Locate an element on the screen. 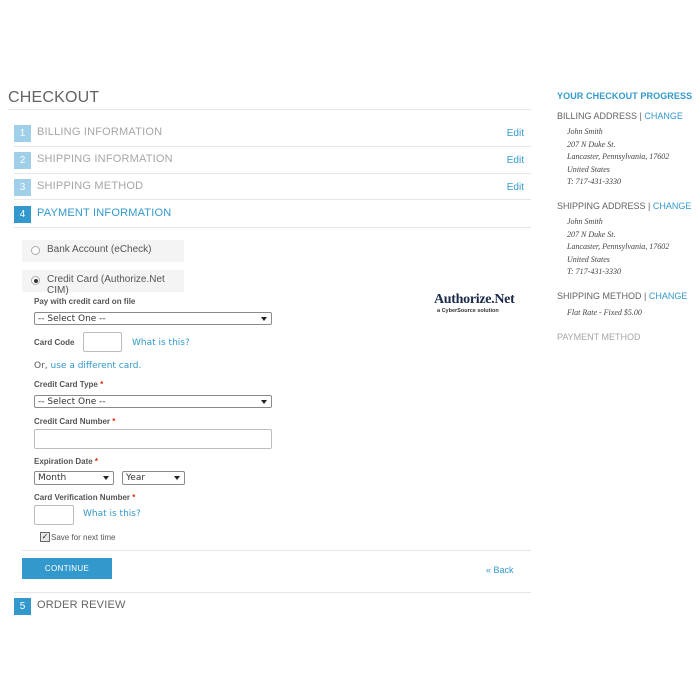 The image size is (700, 700). cc-number-input is located at coordinates (153, 439).